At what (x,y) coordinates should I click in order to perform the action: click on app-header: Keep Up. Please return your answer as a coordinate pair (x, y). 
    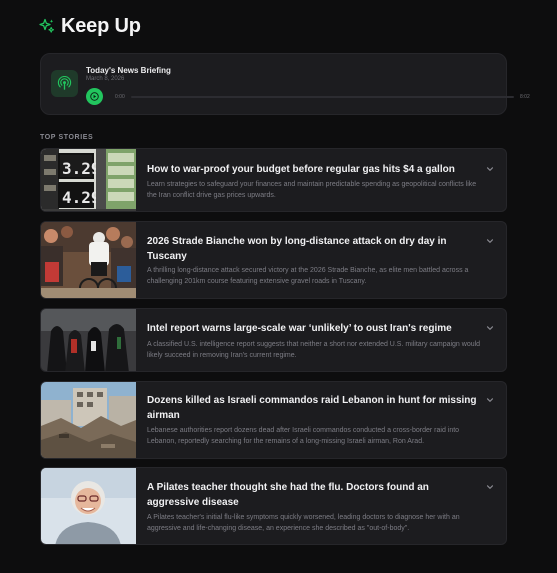
    Looking at the image, I should click on (90, 26).